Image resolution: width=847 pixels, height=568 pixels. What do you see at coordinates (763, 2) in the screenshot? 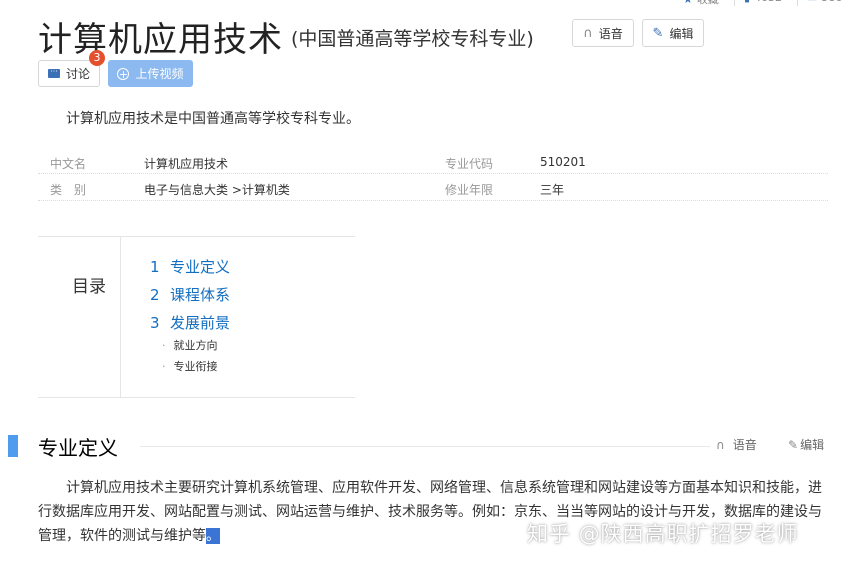
I see `like-count: ▮4632` at bounding box center [763, 2].